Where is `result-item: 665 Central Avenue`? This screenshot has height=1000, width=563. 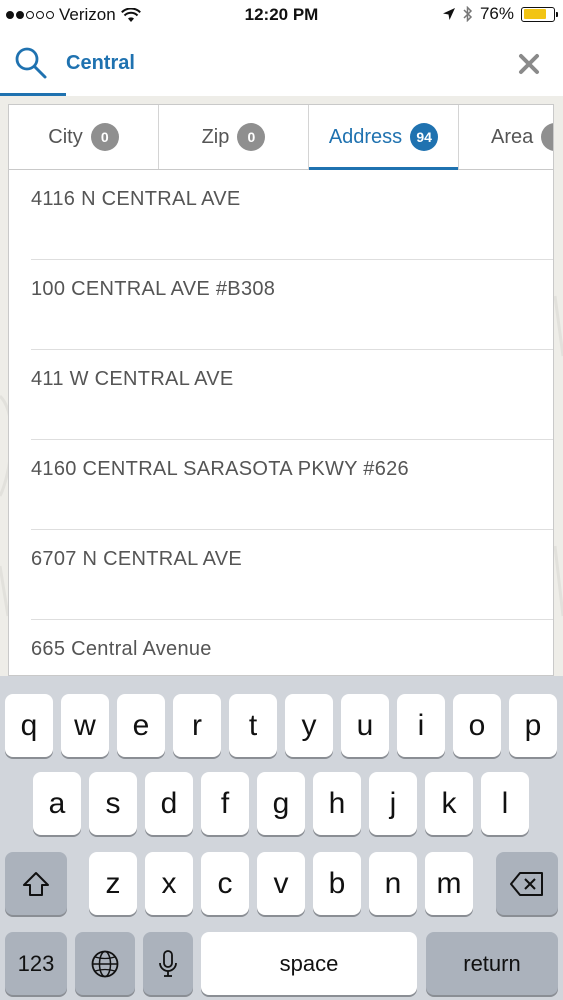 result-item: 665 Central Avenue is located at coordinates (281, 647).